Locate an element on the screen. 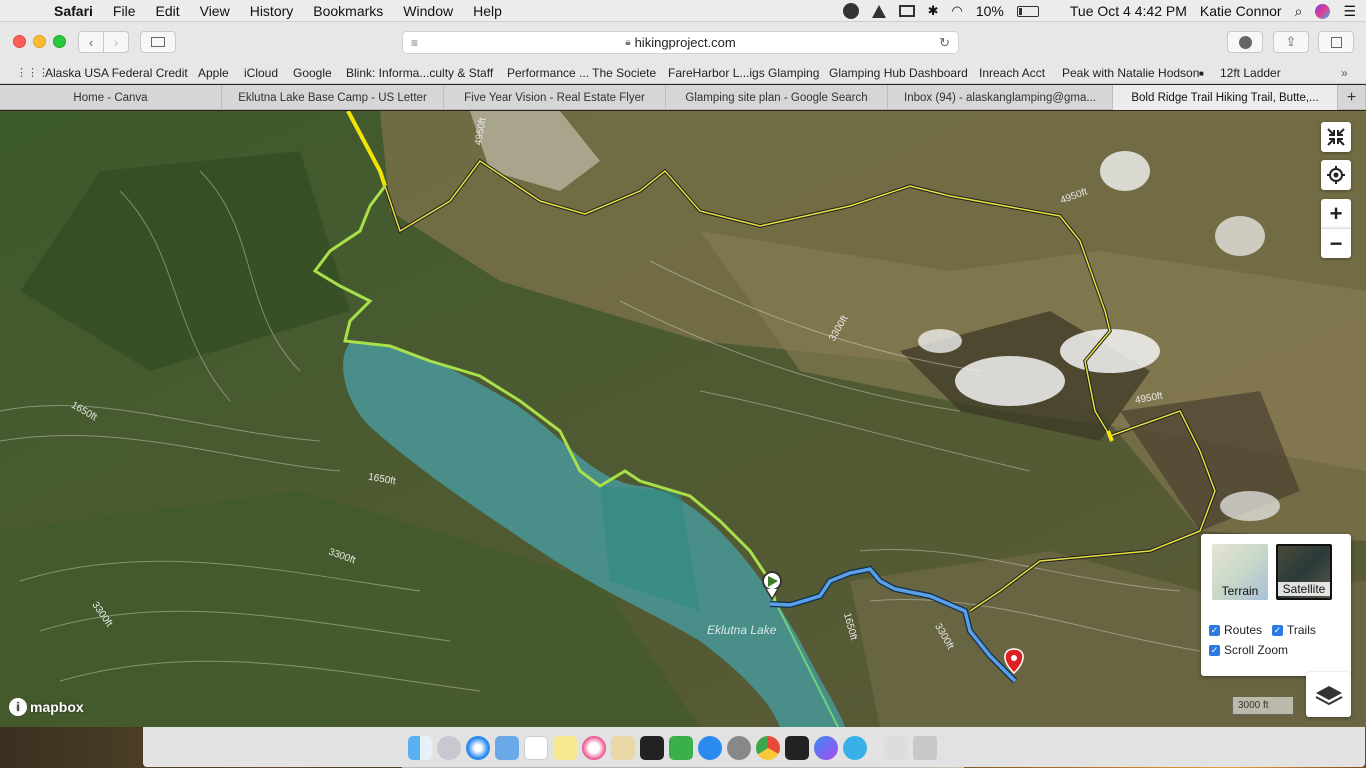  tab: Eklutna Lake Base Camp - US Letter is located at coordinates (333, 97).